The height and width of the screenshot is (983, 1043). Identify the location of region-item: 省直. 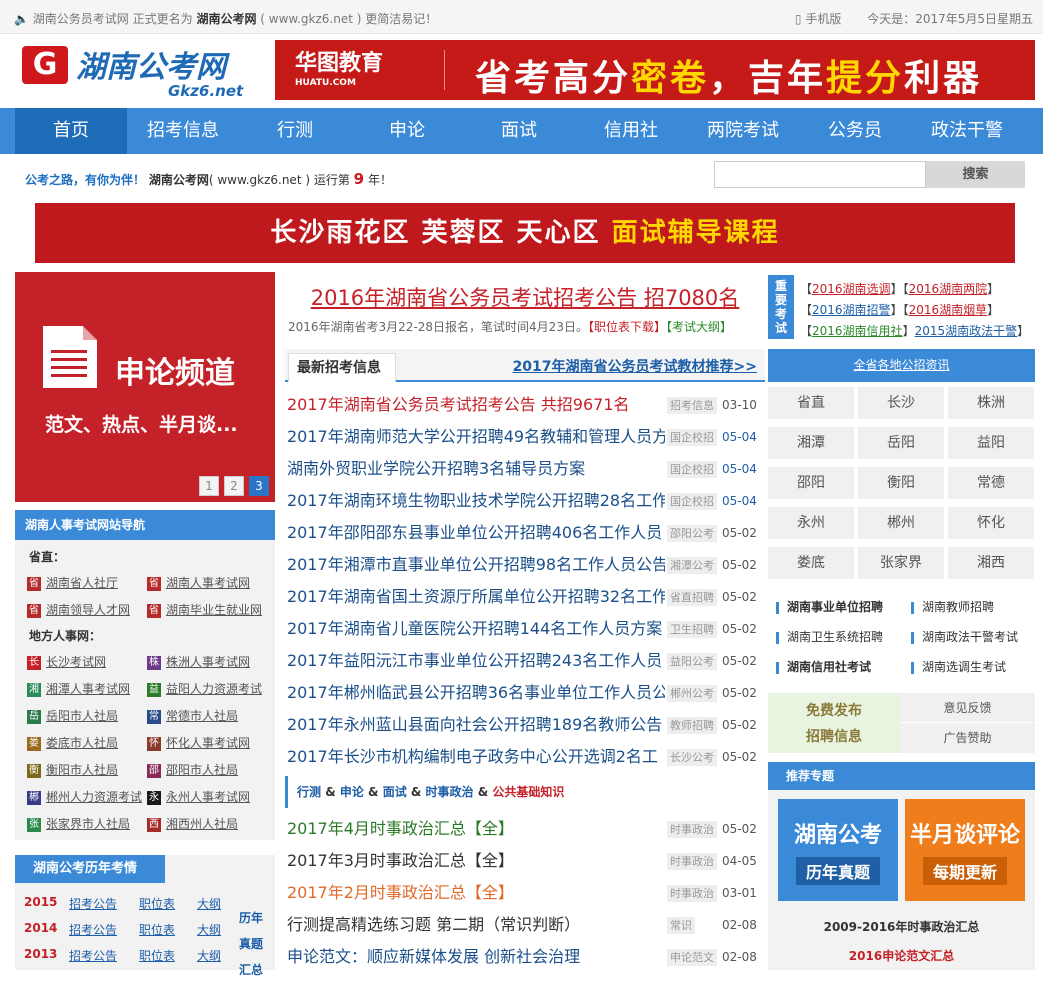
(811, 403).